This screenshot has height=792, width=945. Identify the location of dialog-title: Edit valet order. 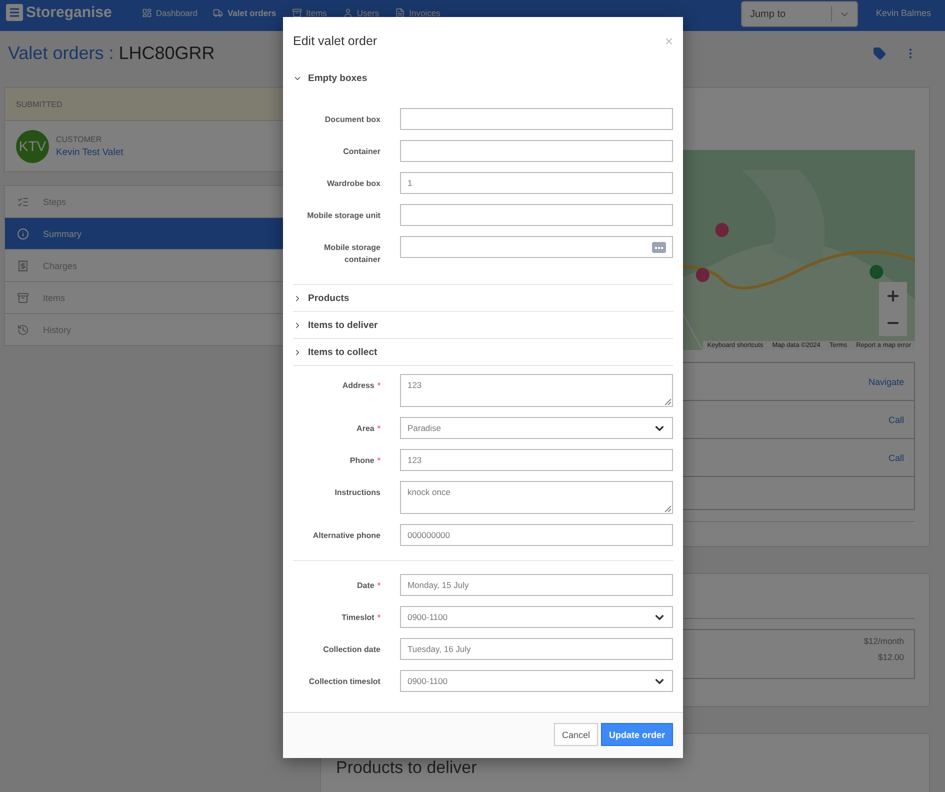
(335, 41).